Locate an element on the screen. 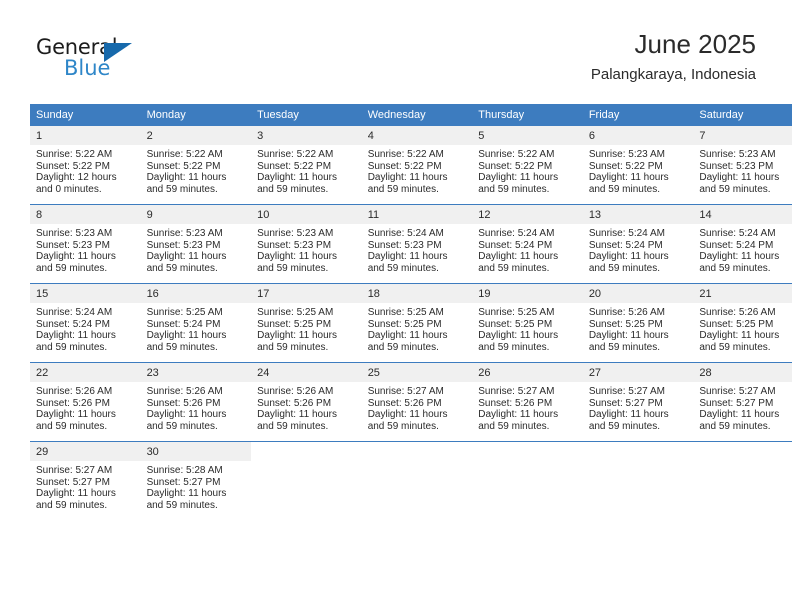  weekday-header-saturday: Saturday is located at coordinates (742, 115).